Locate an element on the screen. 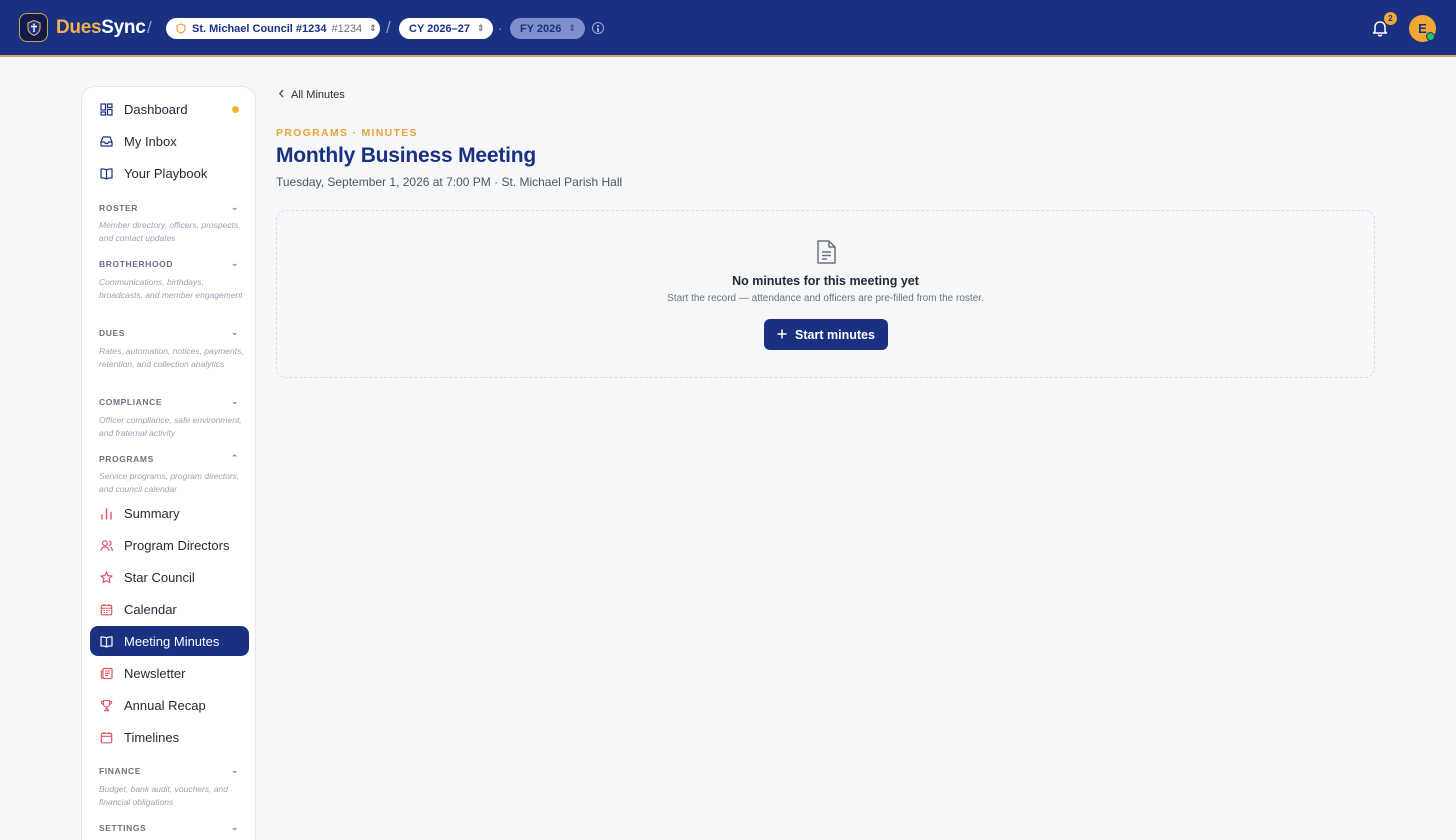  sidebar-item-playbook: Your Playbook is located at coordinates (169, 173).